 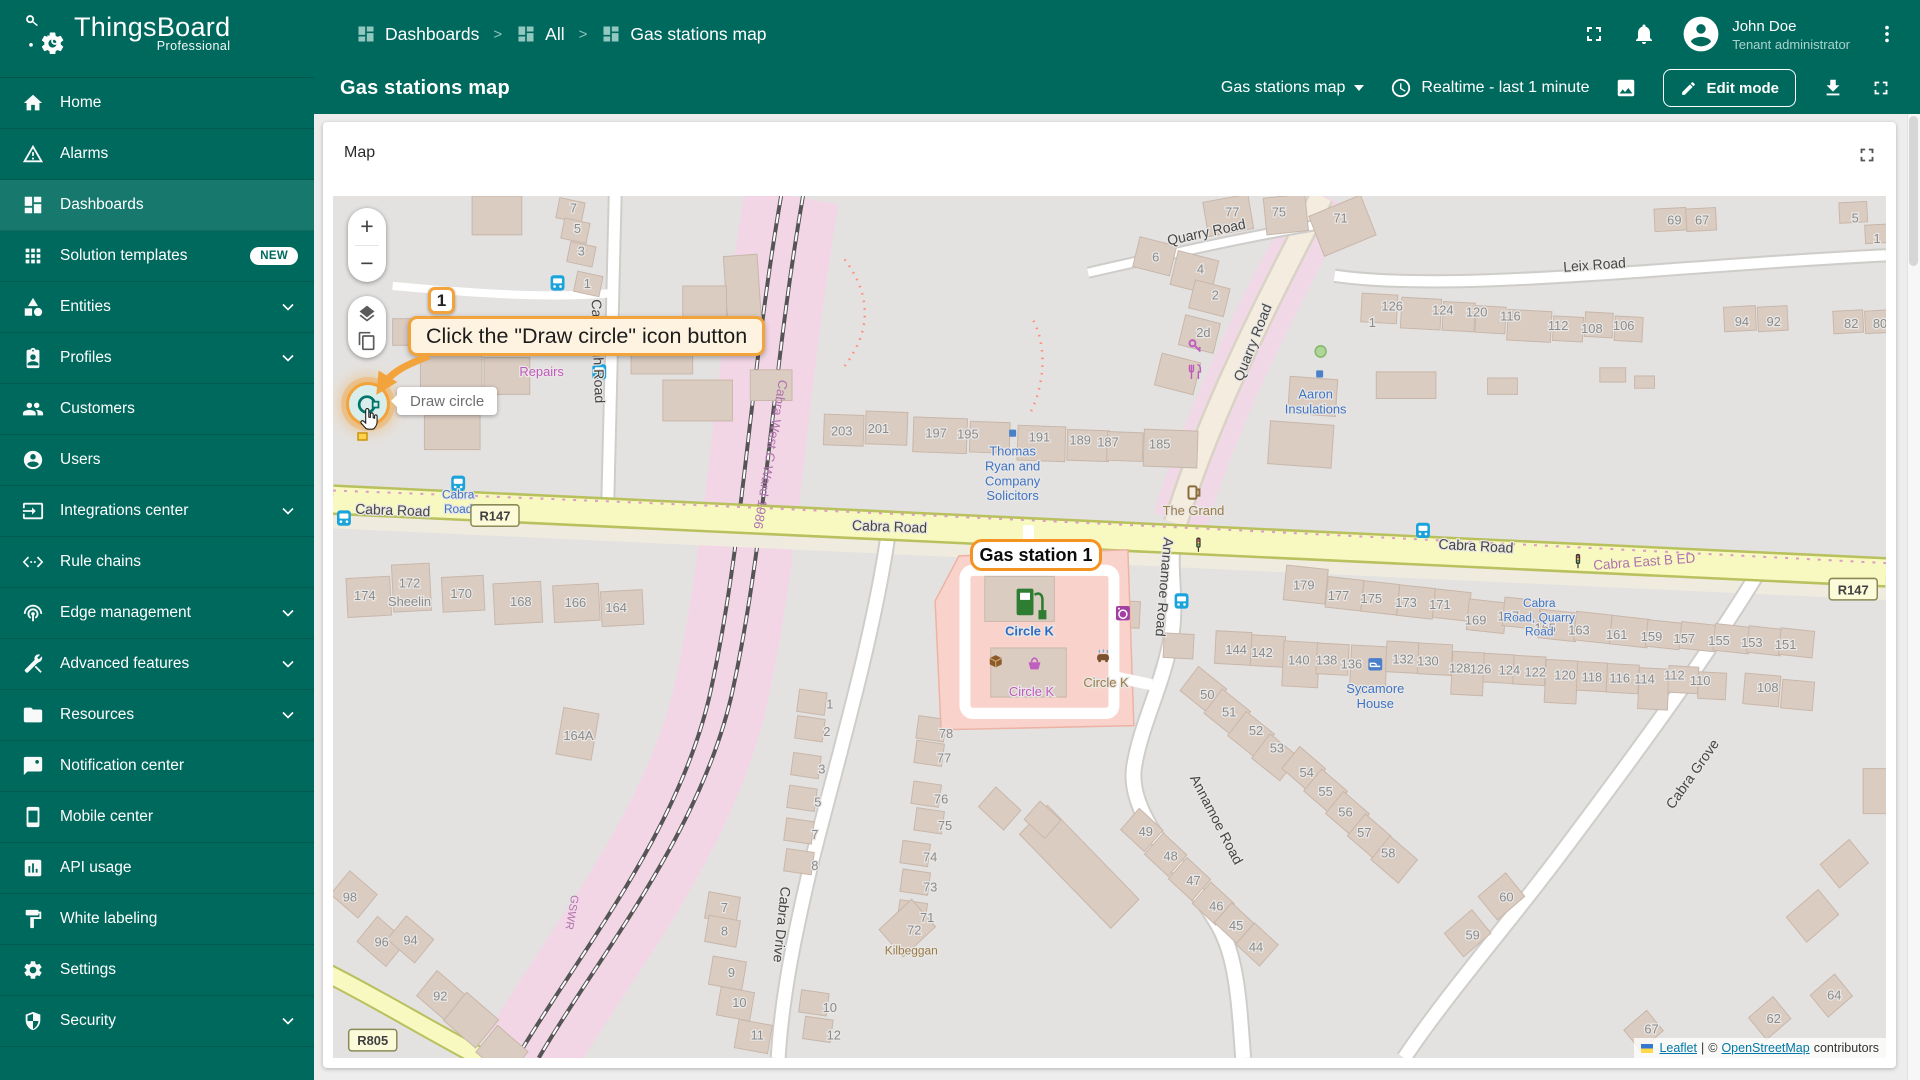 I want to click on widget-title: Map, so click(x=360, y=152).